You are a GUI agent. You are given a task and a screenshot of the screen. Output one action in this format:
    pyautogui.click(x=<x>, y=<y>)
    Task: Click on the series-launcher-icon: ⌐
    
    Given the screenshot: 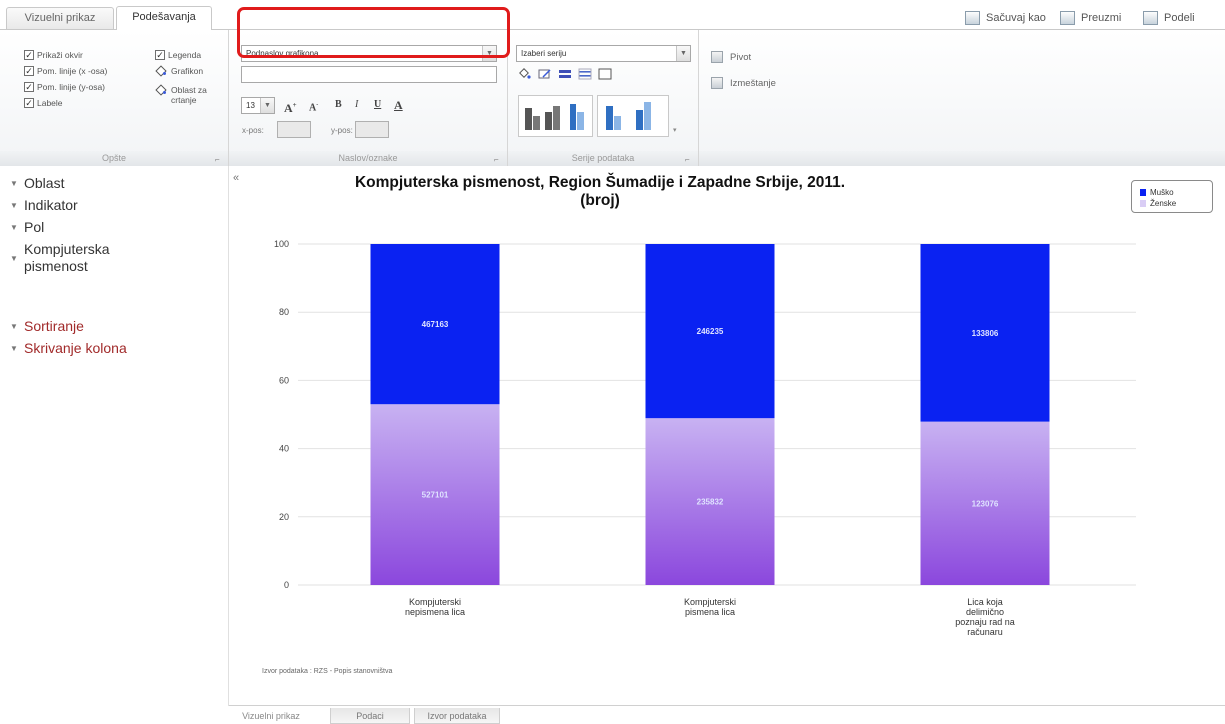 What is the action you would take?
    pyautogui.click(x=689, y=159)
    